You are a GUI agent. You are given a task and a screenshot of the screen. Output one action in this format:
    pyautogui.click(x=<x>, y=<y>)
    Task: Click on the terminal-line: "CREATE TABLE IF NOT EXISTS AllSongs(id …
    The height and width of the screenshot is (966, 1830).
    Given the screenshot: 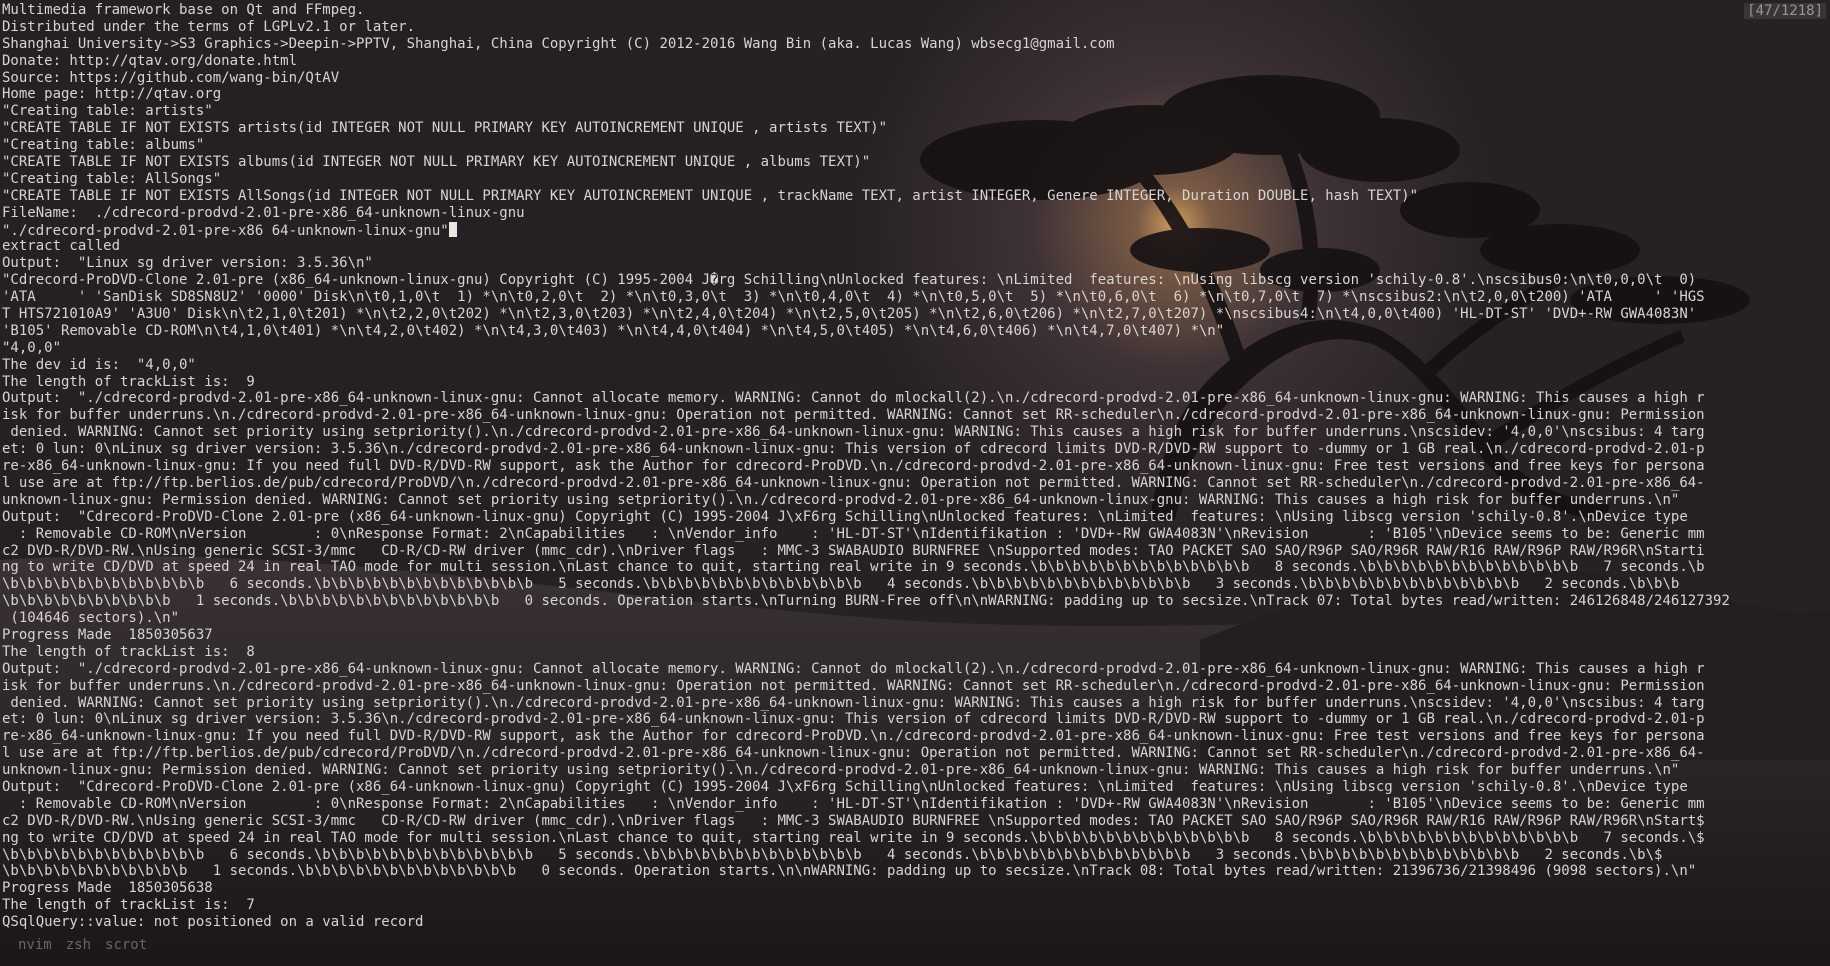 What is the action you would take?
    pyautogui.click(x=710, y=195)
    